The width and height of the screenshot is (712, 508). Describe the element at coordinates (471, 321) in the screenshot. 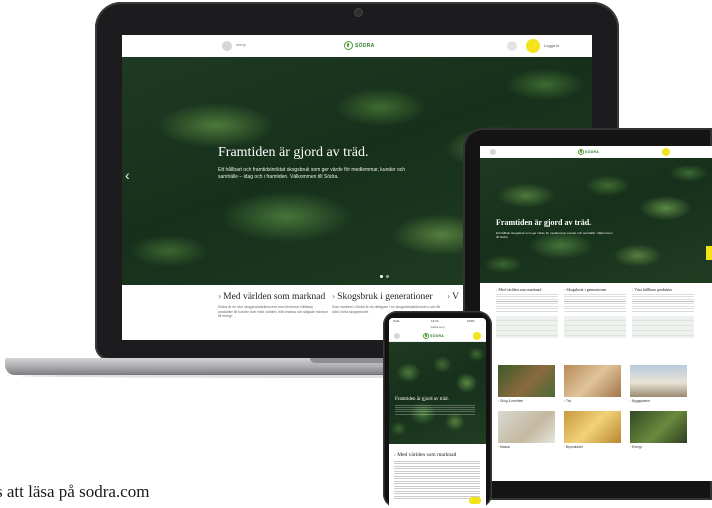

I see `battery-label: 100%` at that location.